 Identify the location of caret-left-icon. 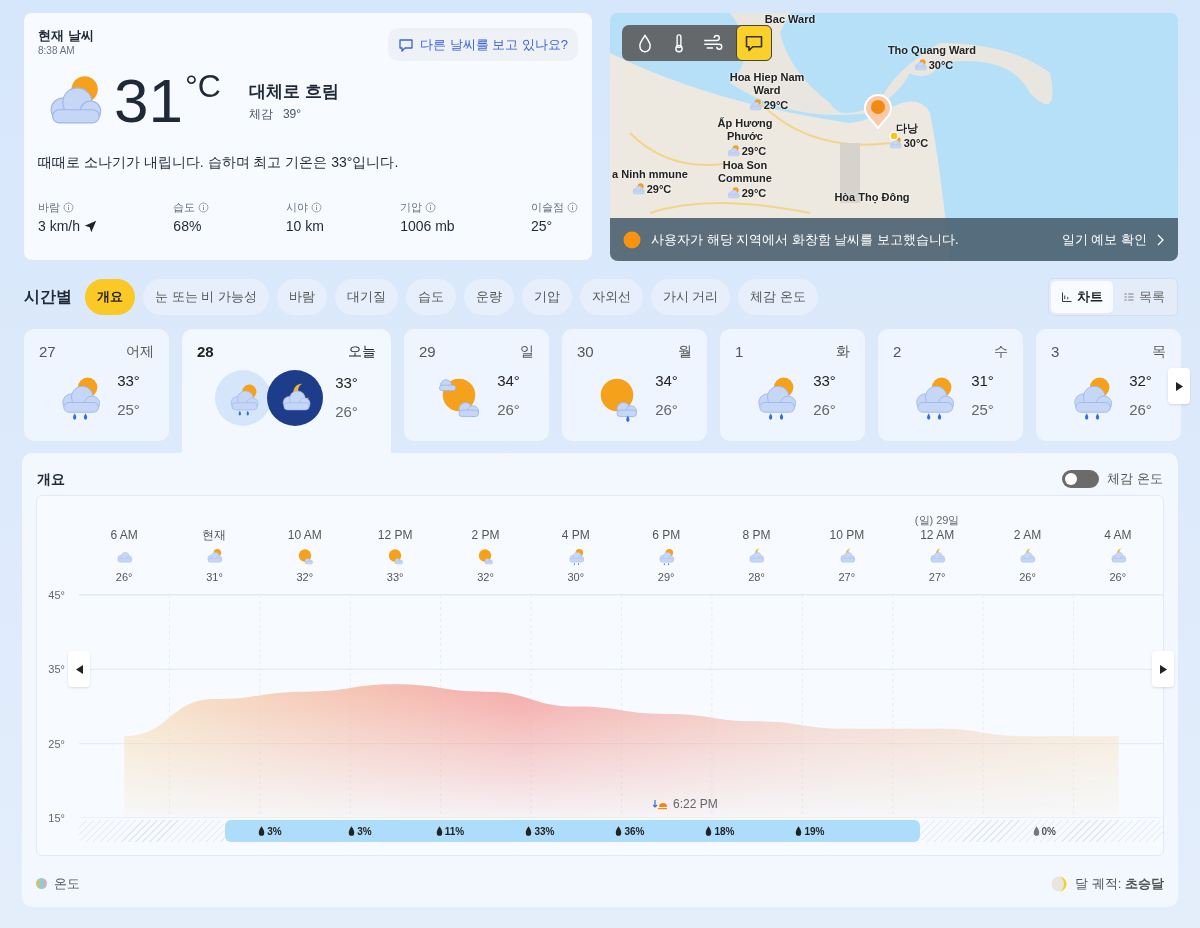
(79, 669).